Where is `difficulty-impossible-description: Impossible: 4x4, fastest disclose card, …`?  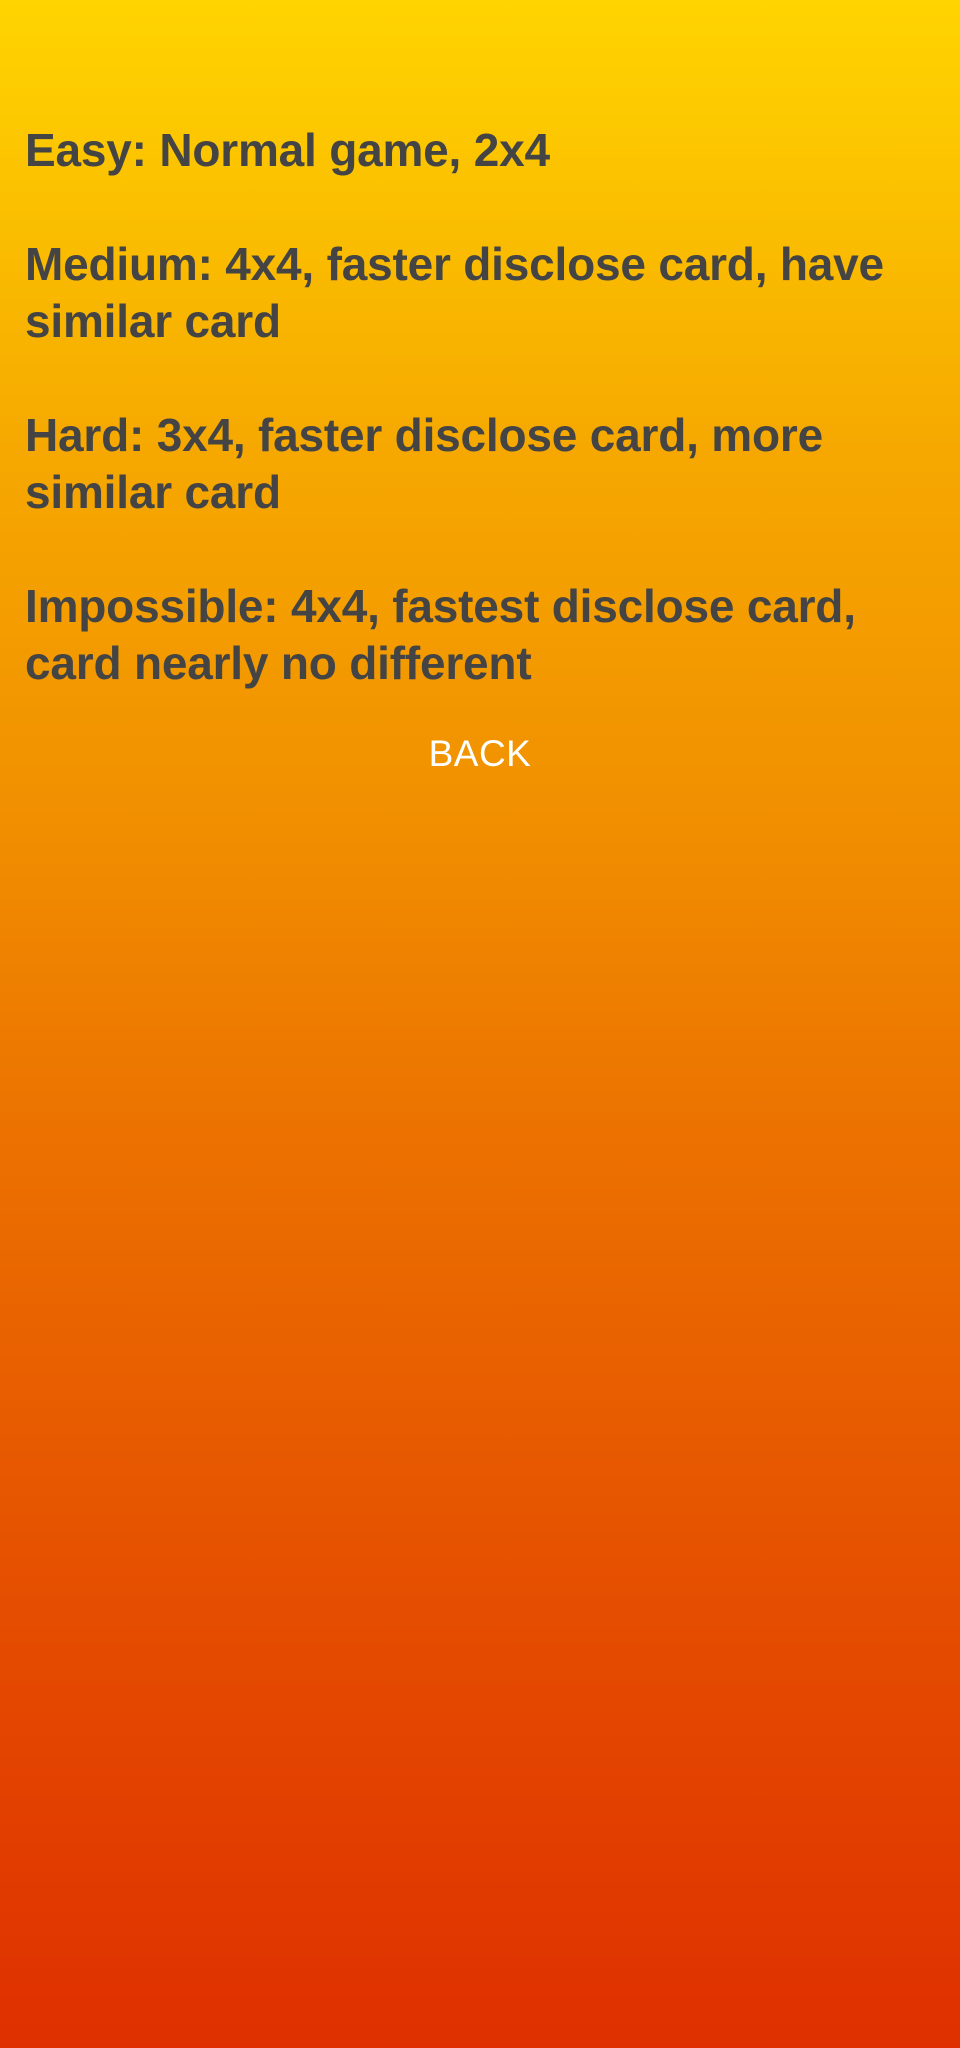
difficulty-impossible-description: Impossible: 4x4, fastest disclose card, … is located at coordinates (440, 634).